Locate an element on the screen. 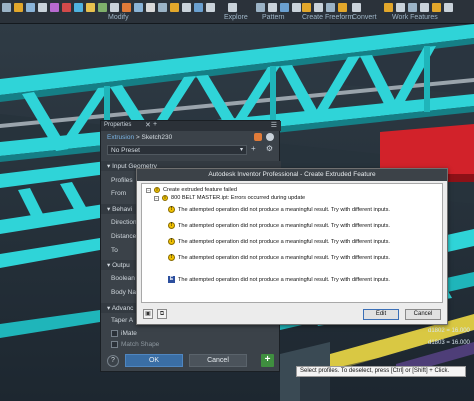 This screenshot has height=401, width=474. ribbon-group-create-freeform: Create Freeform is located at coordinates (328, 17).